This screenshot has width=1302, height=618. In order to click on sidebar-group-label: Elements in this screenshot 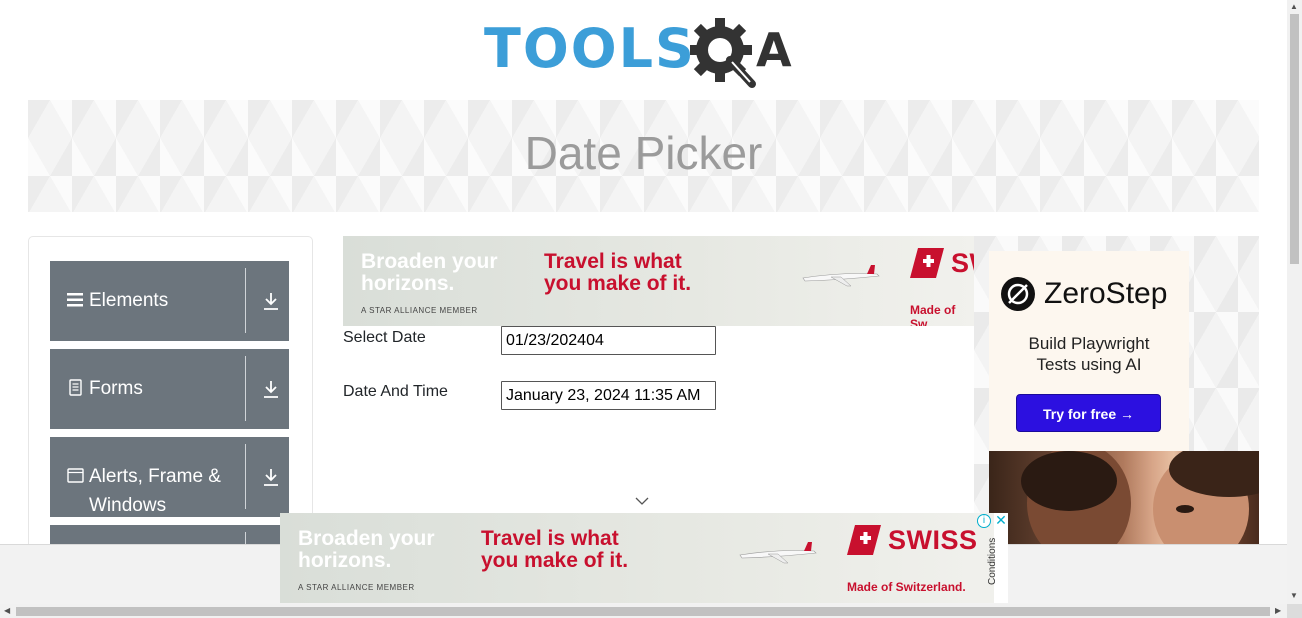, I will do `click(129, 300)`.